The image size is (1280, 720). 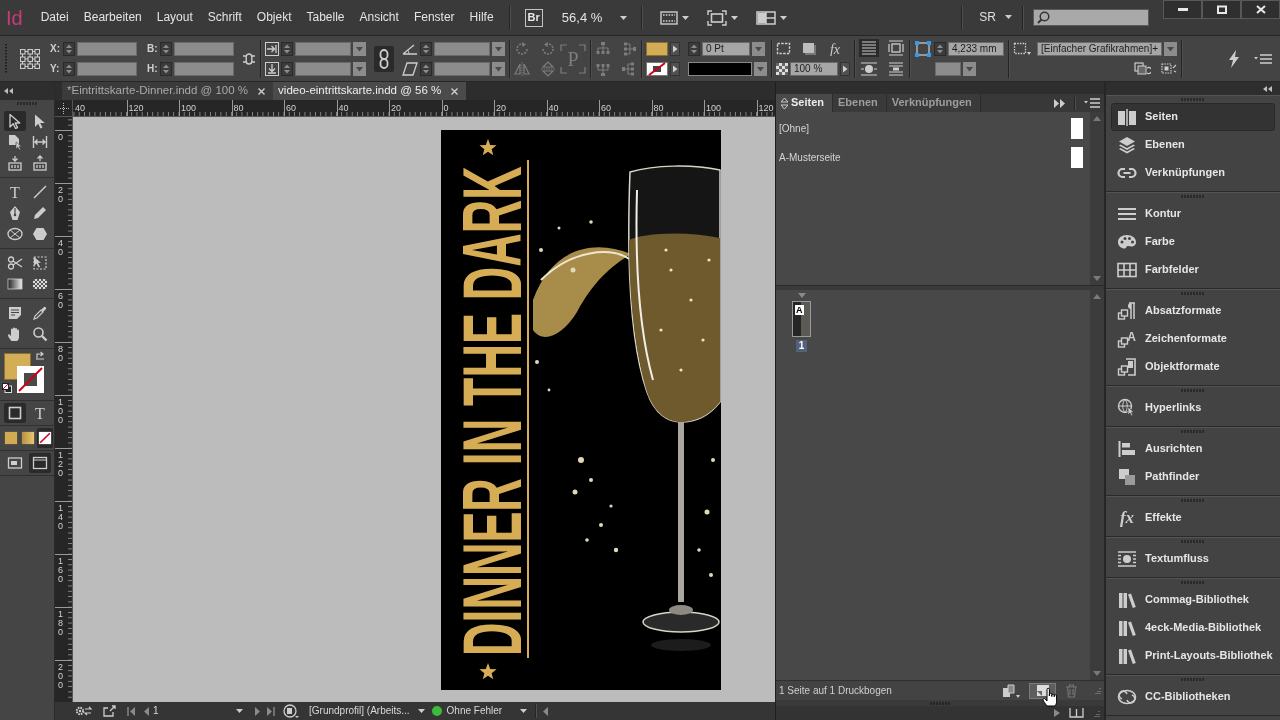 I want to click on y-position-field, so click(x=107, y=68).